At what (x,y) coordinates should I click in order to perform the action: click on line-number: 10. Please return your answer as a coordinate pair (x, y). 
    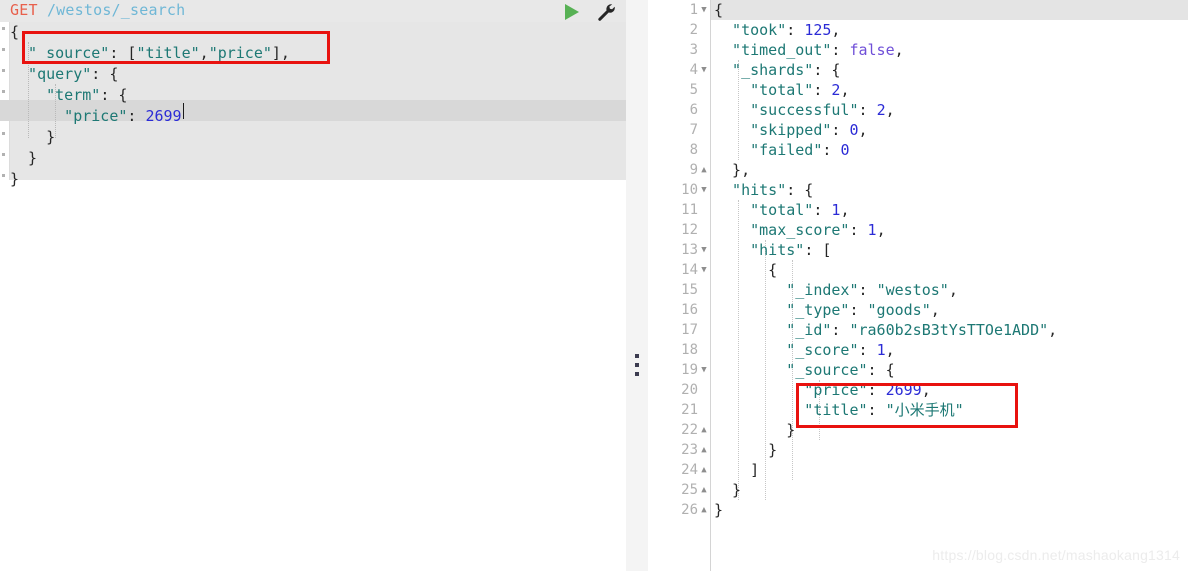
    Looking at the image, I should click on (689, 190).